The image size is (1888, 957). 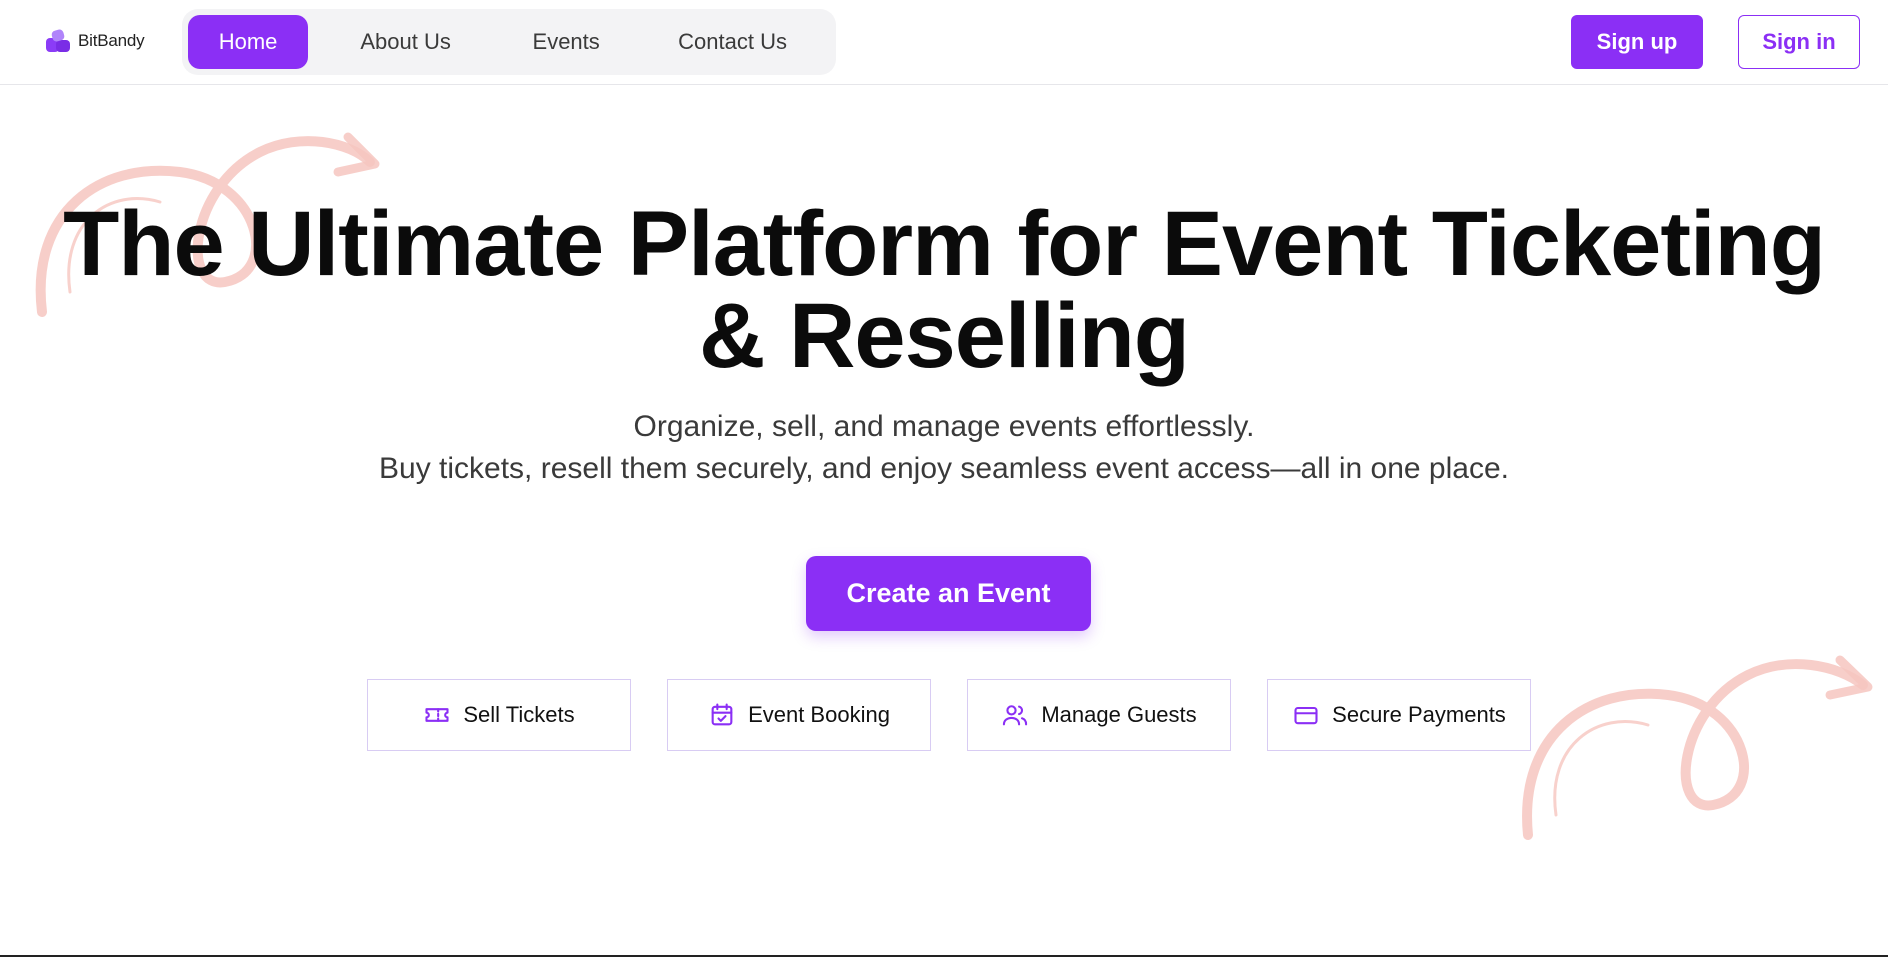 I want to click on brand-logo: BitBandy, so click(x=95, y=41).